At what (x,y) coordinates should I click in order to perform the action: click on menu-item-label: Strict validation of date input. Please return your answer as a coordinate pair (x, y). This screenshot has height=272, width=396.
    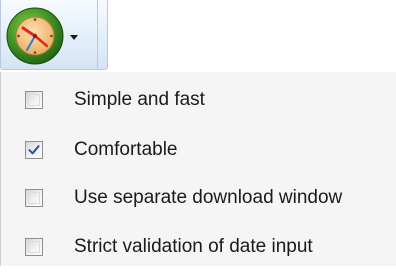
    Looking at the image, I should click on (193, 246).